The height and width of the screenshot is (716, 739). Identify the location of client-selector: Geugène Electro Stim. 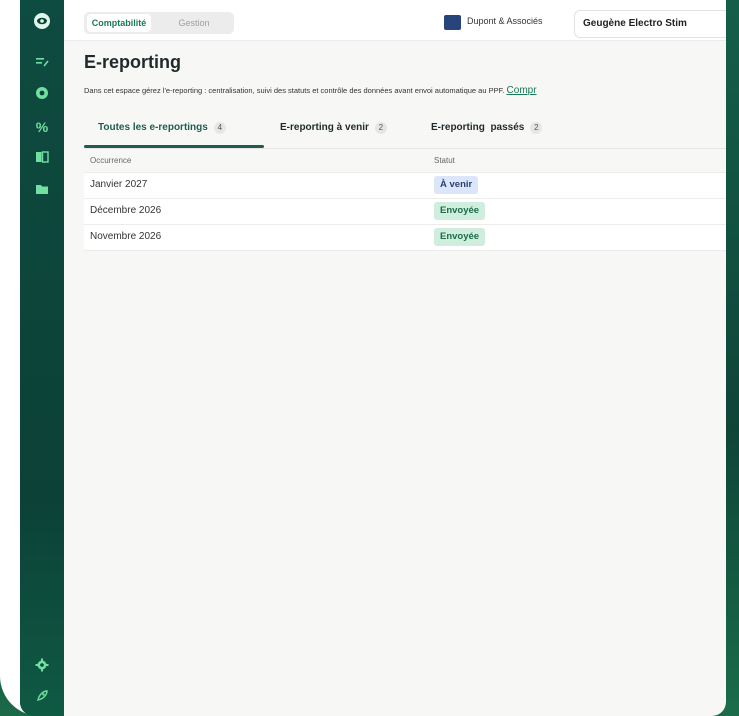
(650, 24).